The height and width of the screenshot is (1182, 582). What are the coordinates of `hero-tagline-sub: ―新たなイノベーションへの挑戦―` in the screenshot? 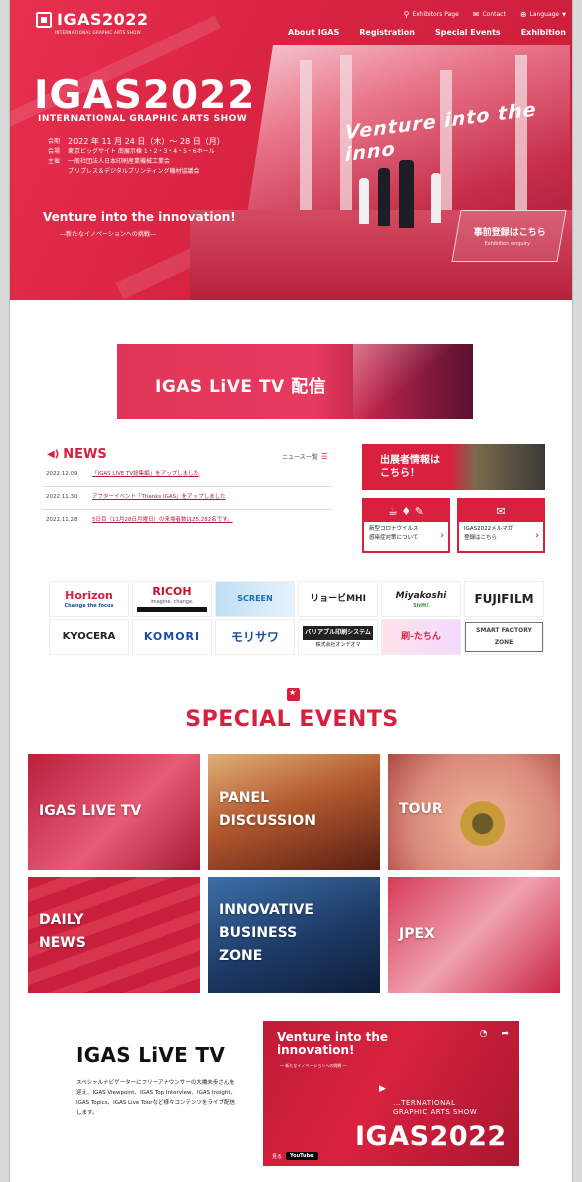 It's located at (108, 234).